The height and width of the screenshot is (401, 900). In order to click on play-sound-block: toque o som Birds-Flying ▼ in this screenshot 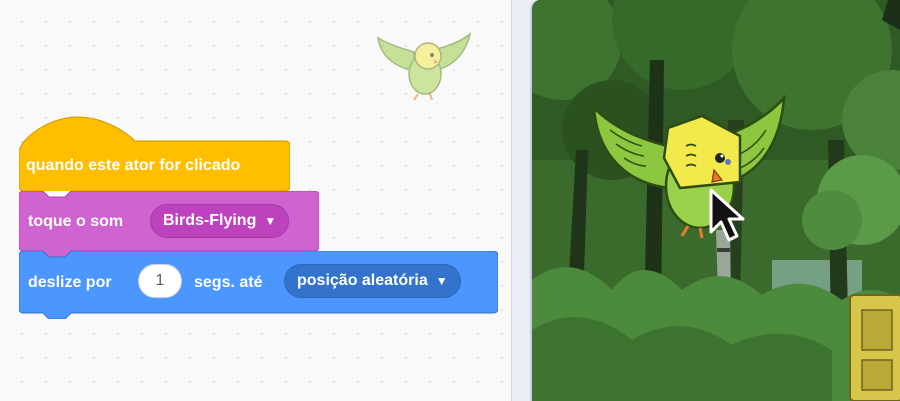, I will do `click(169, 224)`.